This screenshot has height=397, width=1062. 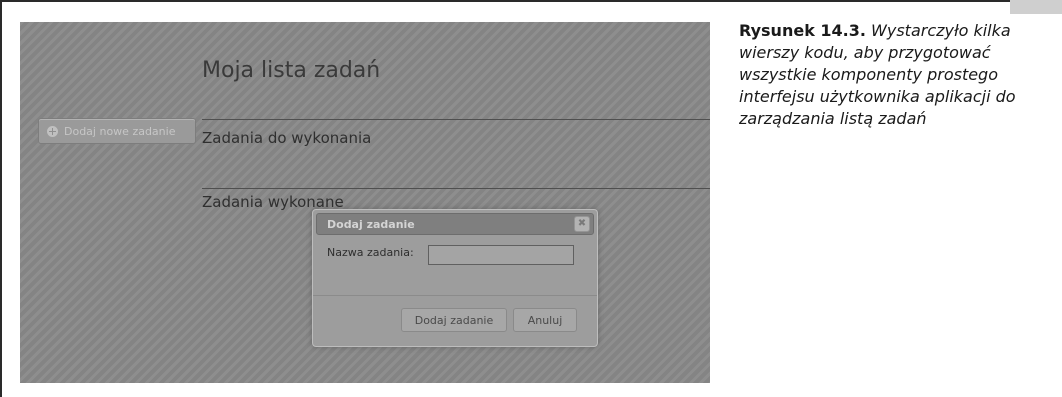 What do you see at coordinates (501, 255) in the screenshot?
I see `task-name-input` at bounding box center [501, 255].